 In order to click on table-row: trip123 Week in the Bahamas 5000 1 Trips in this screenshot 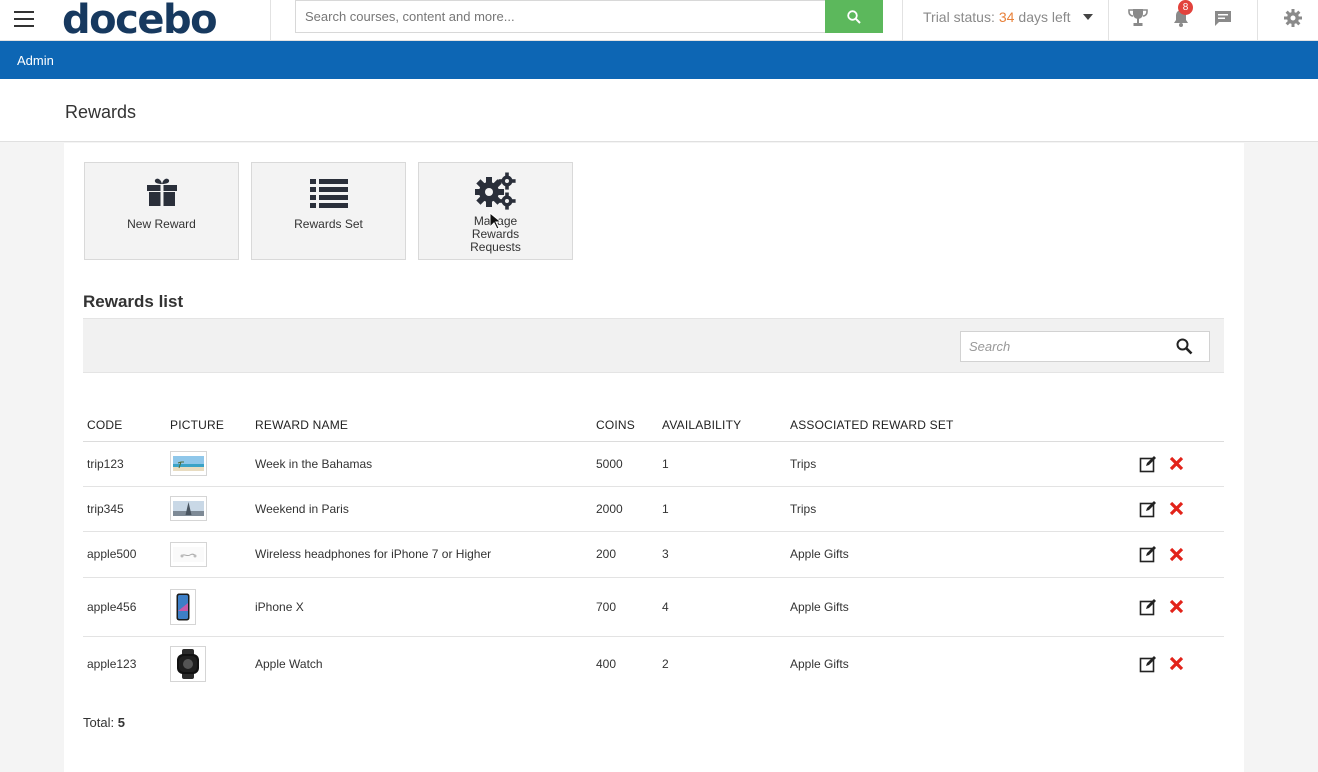, I will do `click(653, 464)`.